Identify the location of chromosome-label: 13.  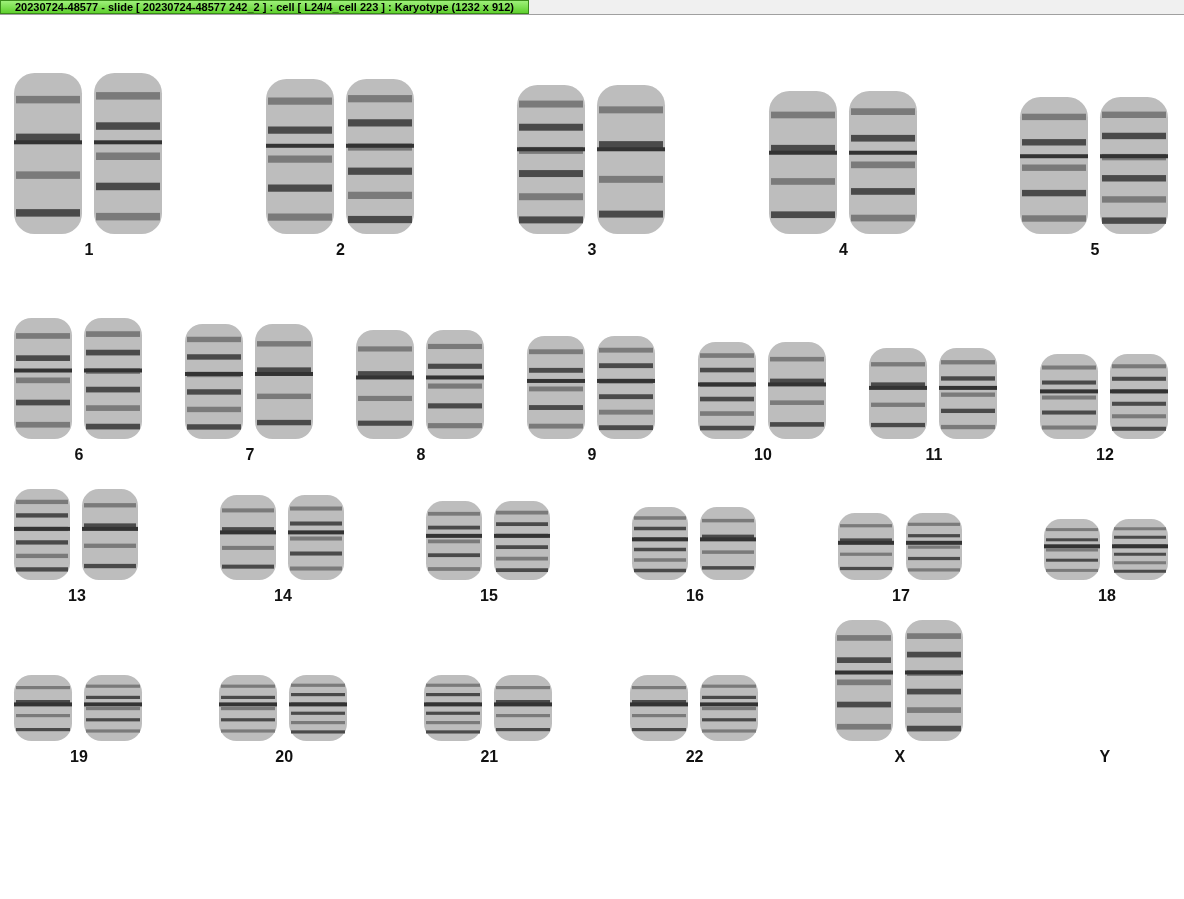
(77, 596).